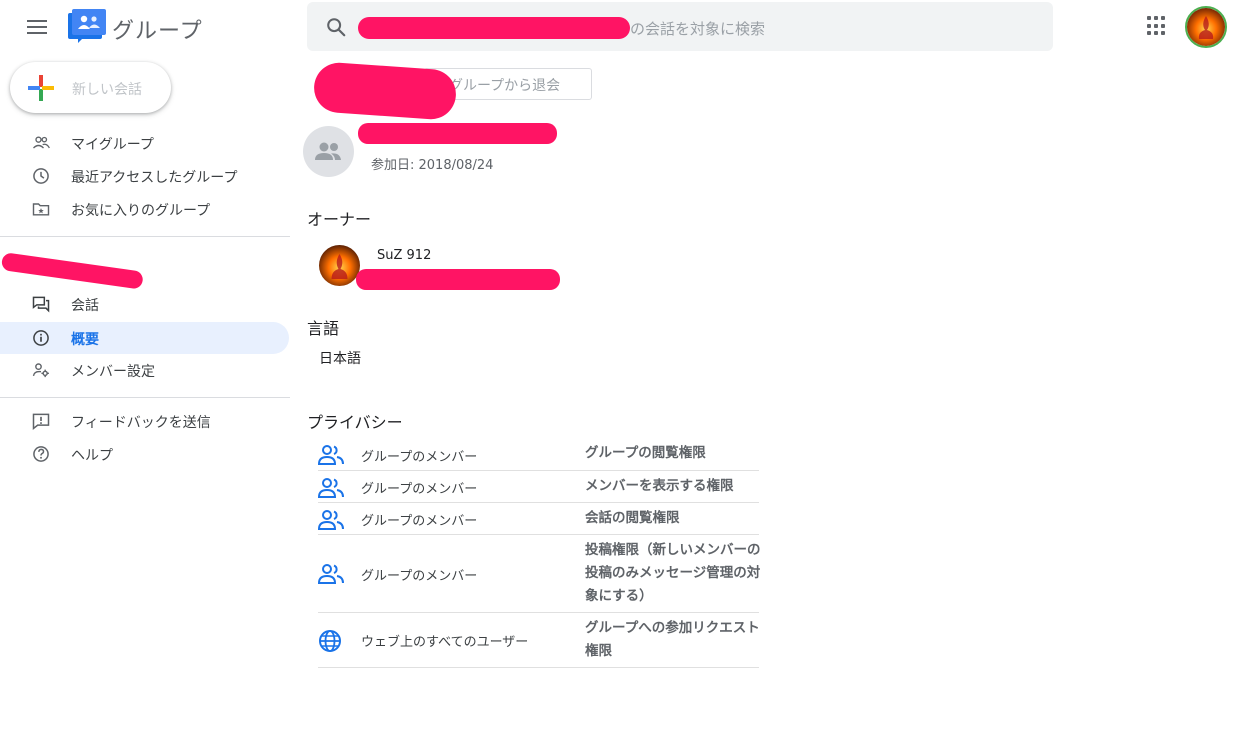 The height and width of the screenshot is (743, 1242). What do you see at coordinates (41, 338) in the screenshot?
I see `info-icon` at bounding box center [41, 338].